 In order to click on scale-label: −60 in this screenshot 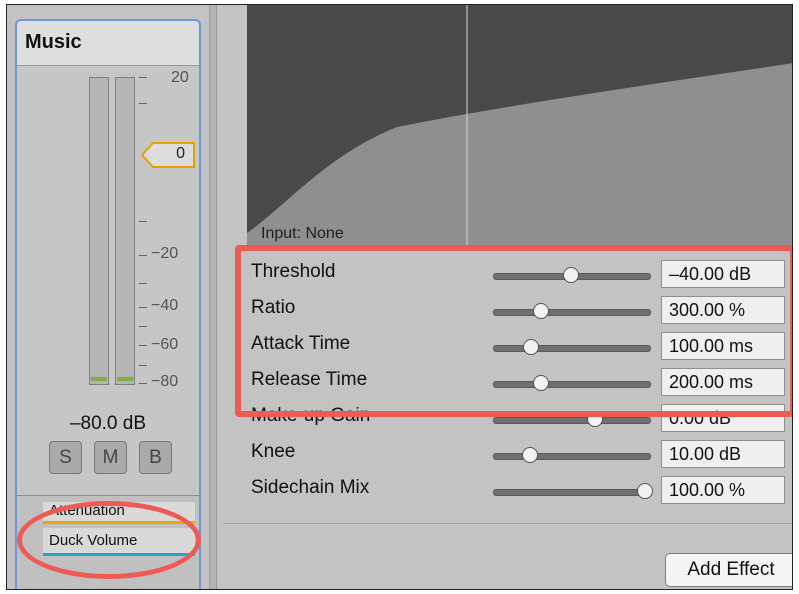, I will do `click(165, 344)`.